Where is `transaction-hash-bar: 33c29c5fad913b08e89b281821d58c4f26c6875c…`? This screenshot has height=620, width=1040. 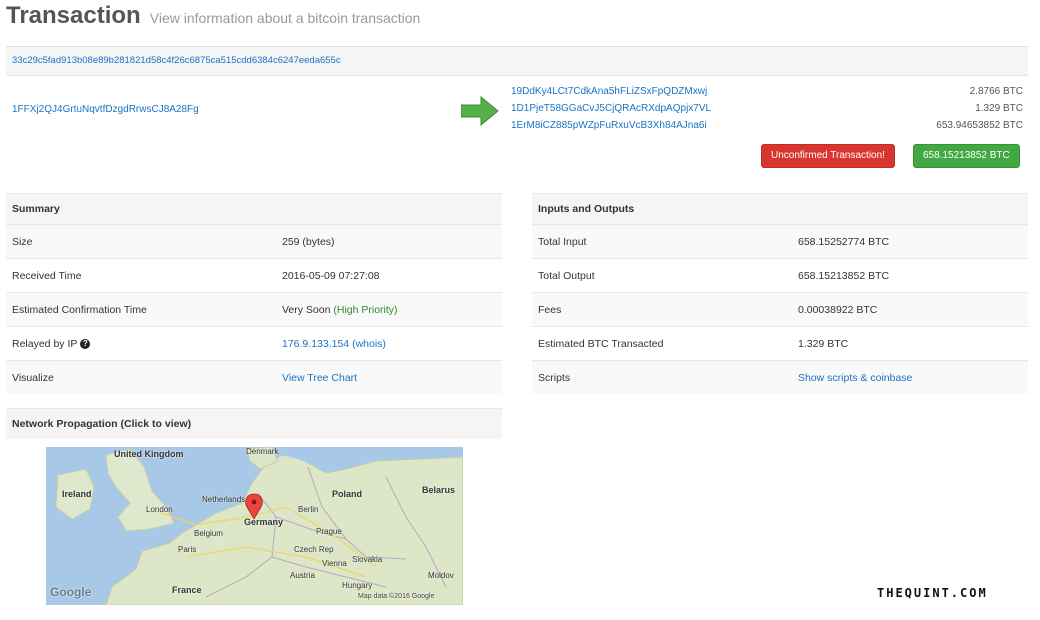
transaction-hash-bar: 33c29c5fad913b08e89b281821d58c4f26c6875c… is located at coordinates (517, 61).